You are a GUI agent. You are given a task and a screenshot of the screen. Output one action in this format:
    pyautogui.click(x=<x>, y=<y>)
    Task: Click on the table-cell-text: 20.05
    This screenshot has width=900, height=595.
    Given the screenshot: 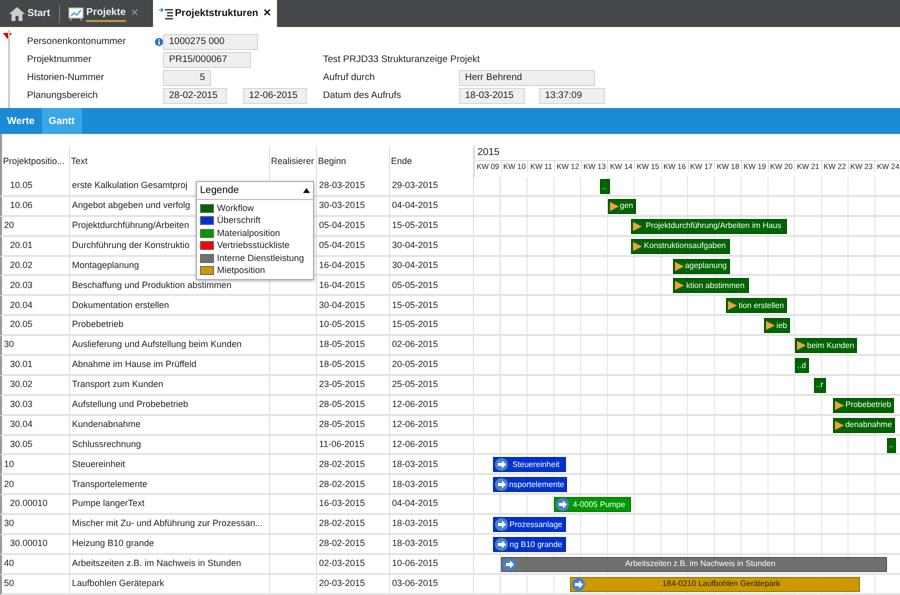 What is the action you would take?
    pyautogui.click(x=21, y=325)
    